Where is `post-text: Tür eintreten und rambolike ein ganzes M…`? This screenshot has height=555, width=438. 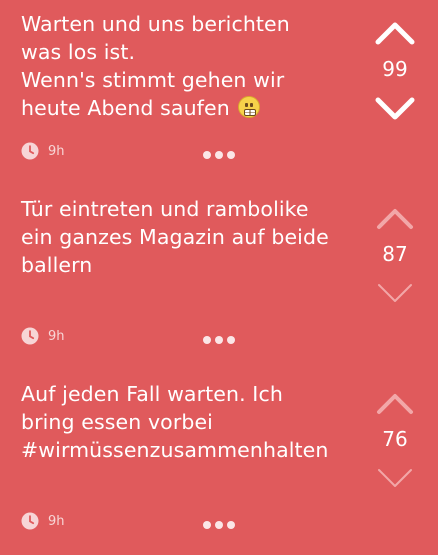 post-text: Tür eintreten und rambolike ein ganzes M… is located at coordinates (175, 237).